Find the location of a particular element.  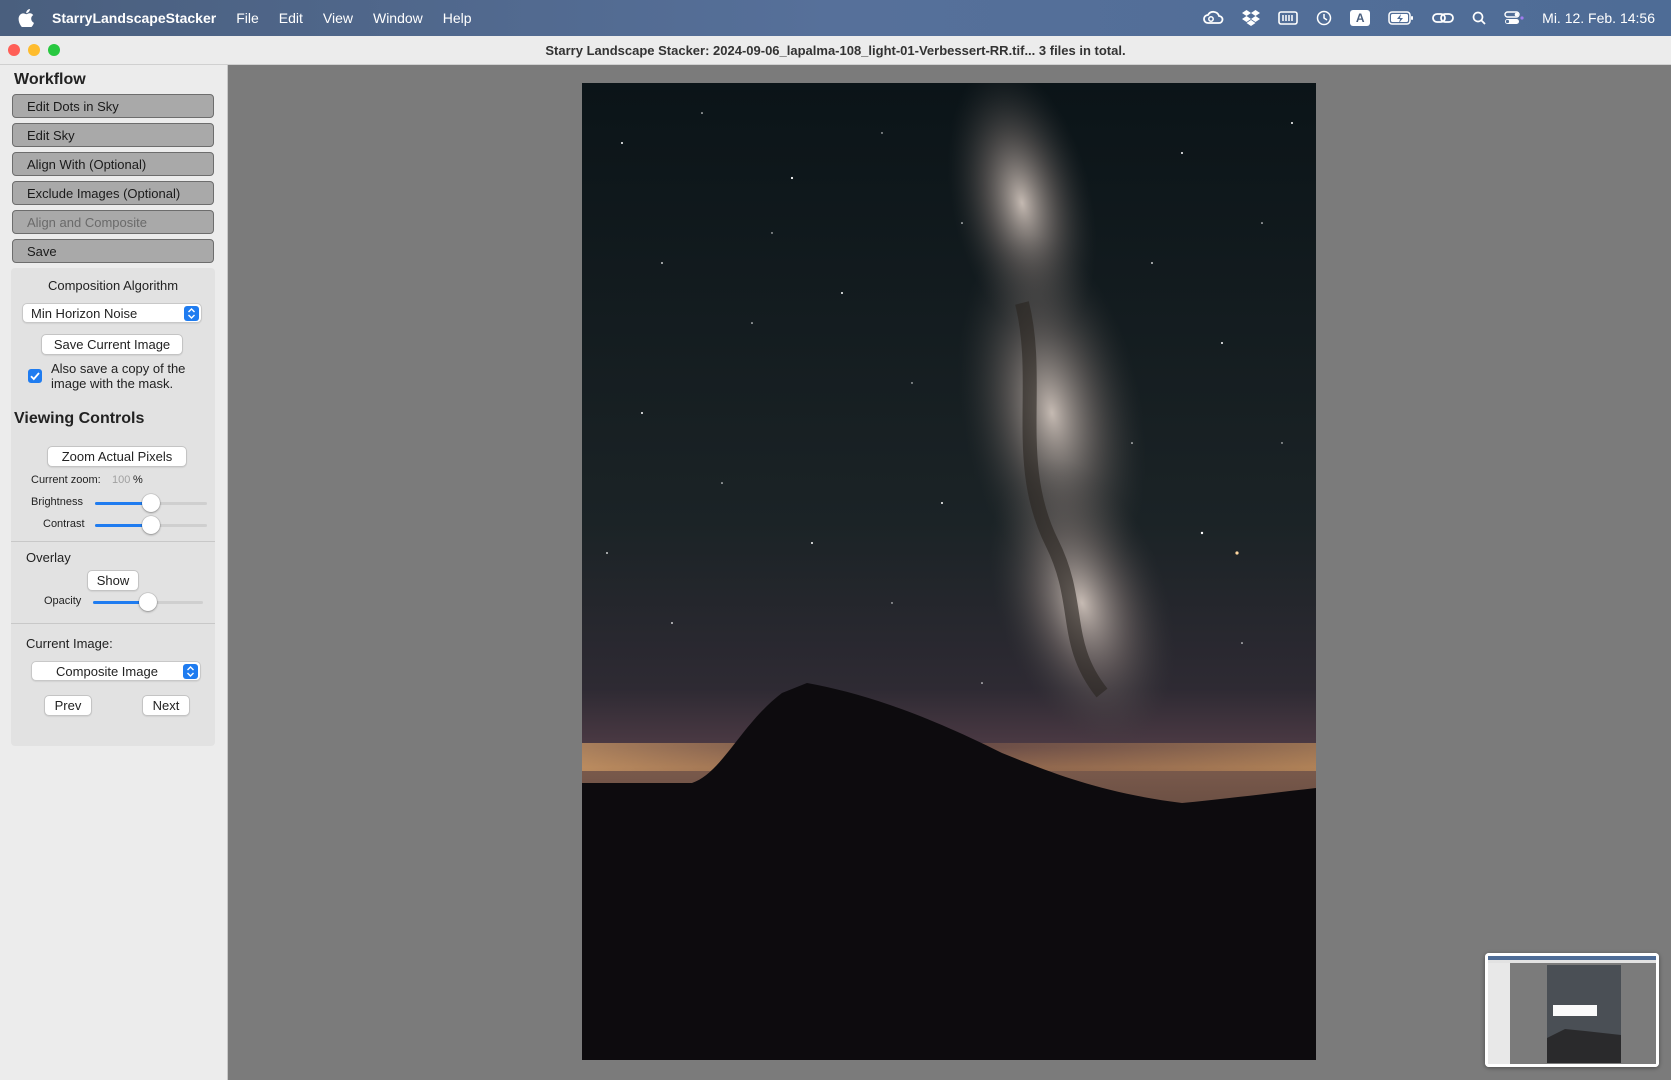

brightness-slider-knob is located at coordinates (151, 503).